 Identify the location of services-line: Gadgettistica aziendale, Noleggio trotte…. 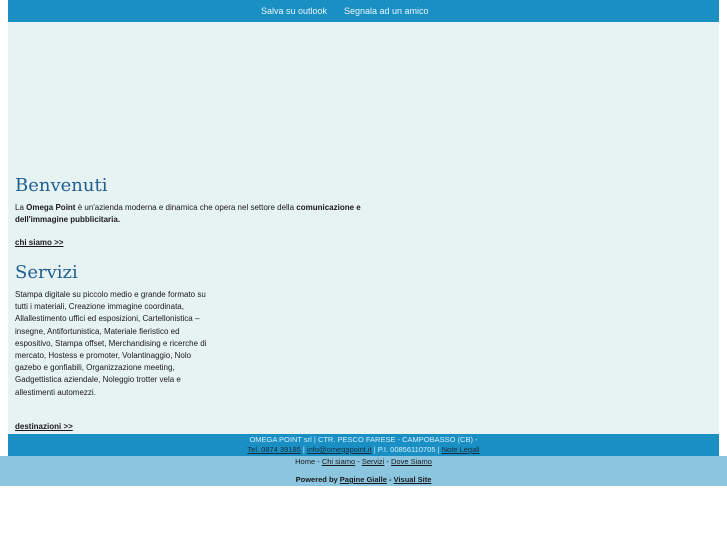
(98, 380).